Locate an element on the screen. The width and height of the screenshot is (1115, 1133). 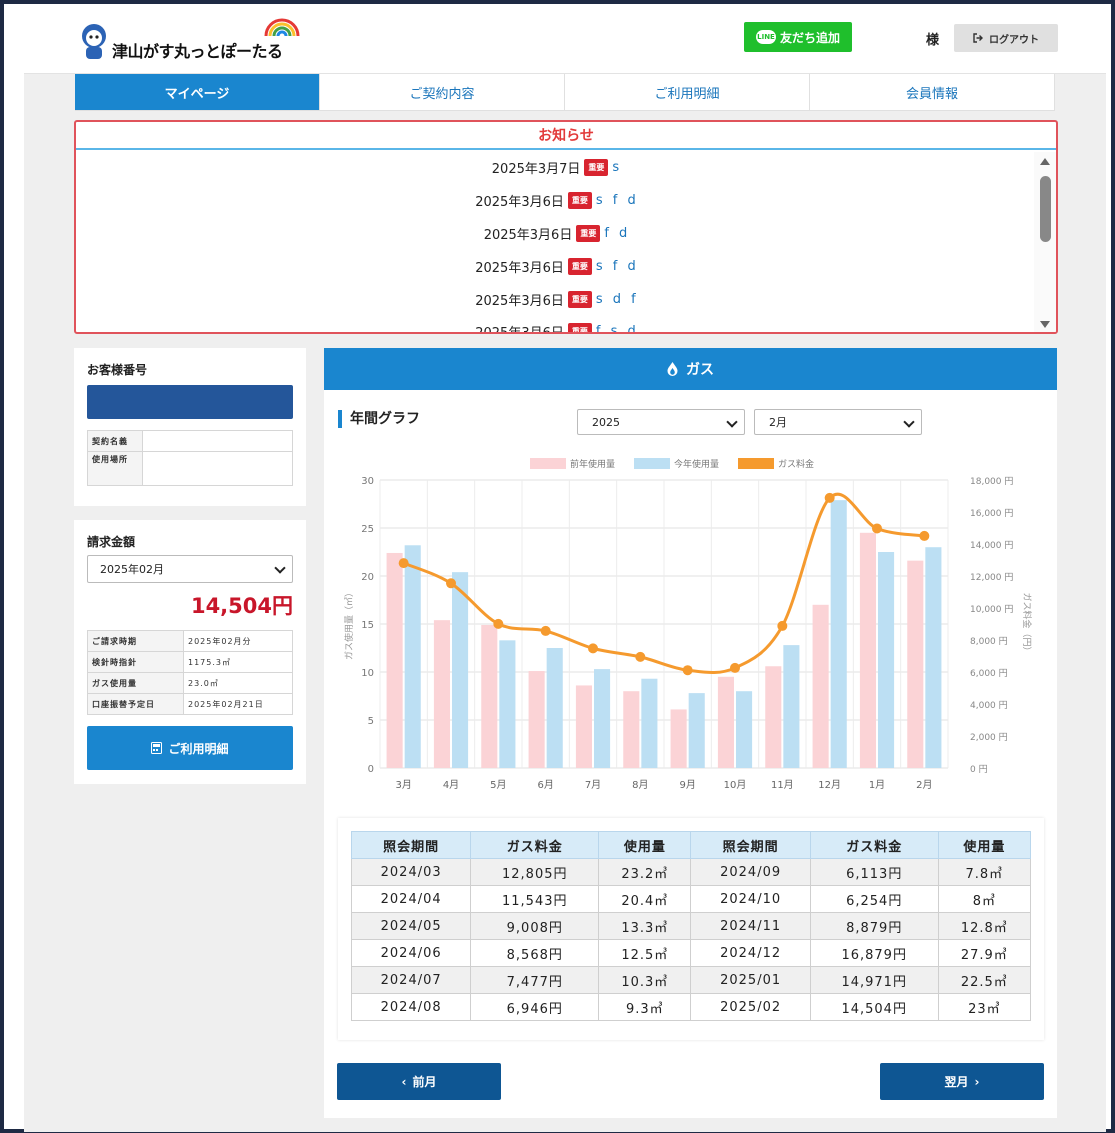
logout-button: ログアウト is located at coordinates (1006, 38).